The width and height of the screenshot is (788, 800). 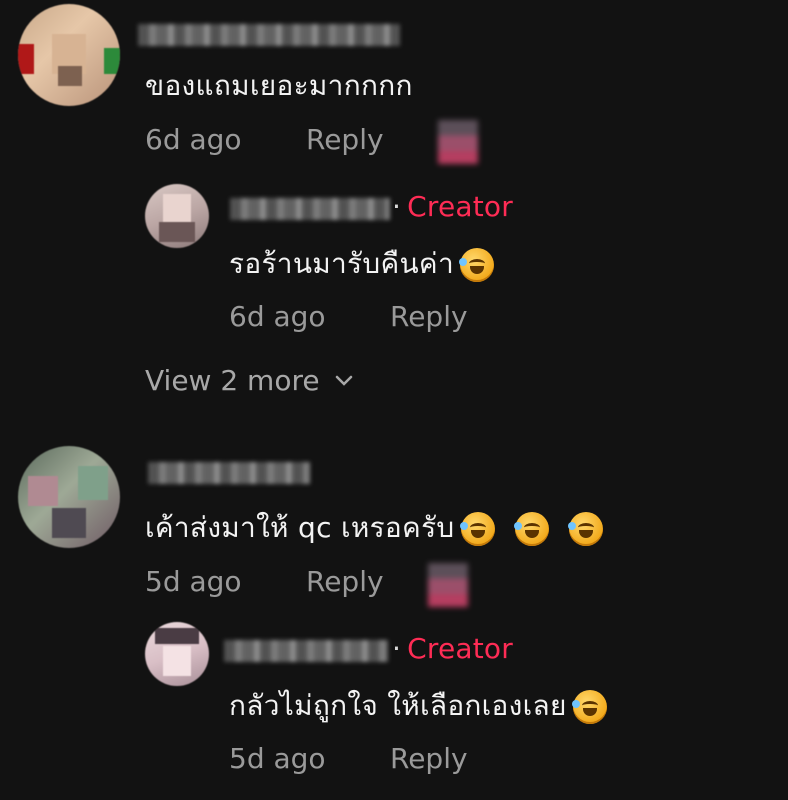 I want to click on comment-text: ของแถมเยอะมากกกก, so click(x=279, y=85).